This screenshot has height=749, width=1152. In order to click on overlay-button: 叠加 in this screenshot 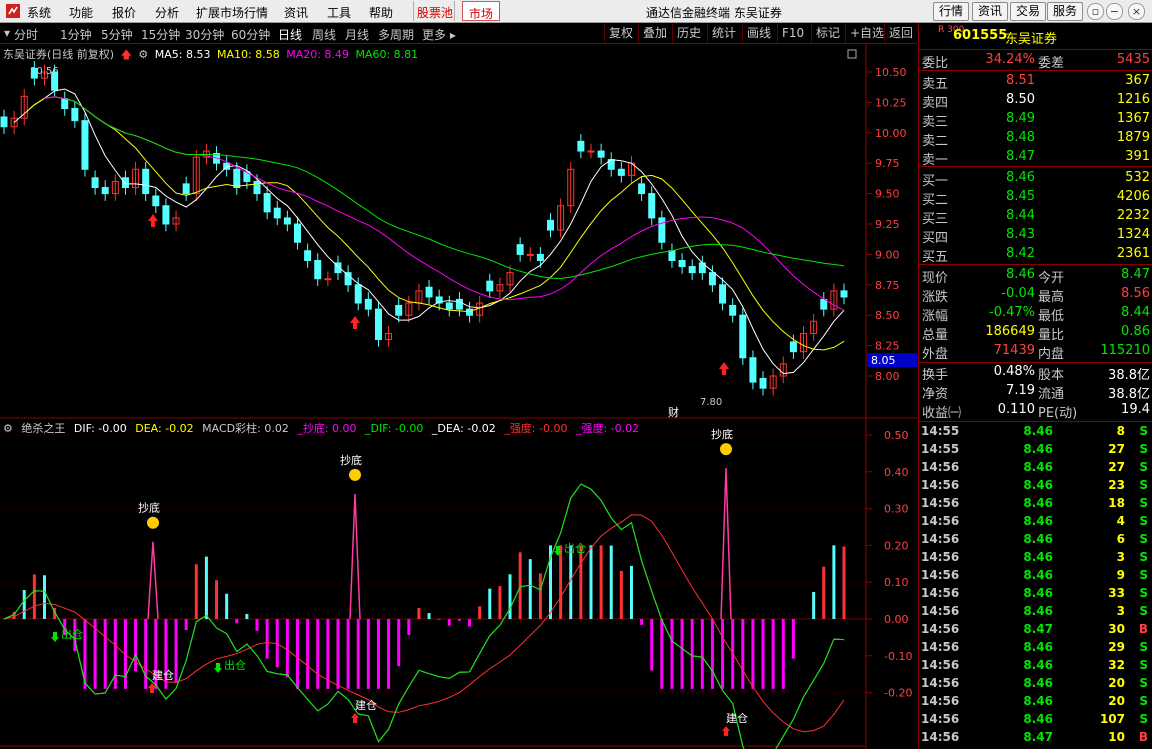, I will do `click(654, 33)`.